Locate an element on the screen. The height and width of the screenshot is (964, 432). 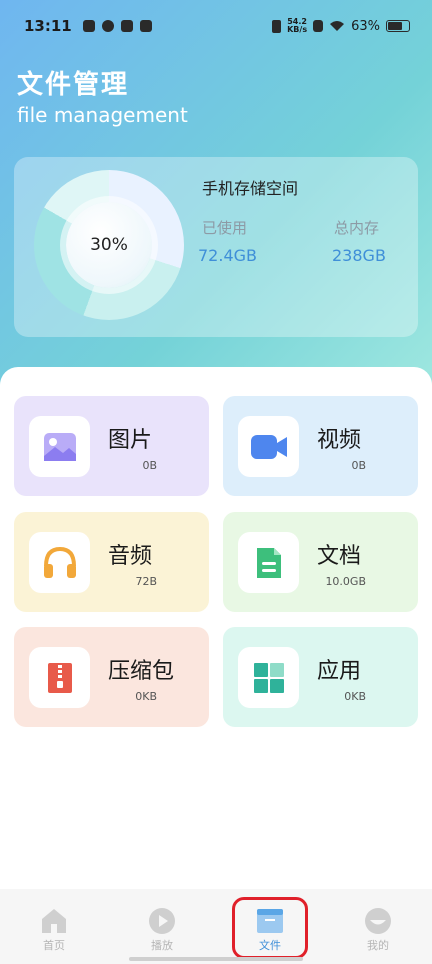
used-label: 已使用 is located at coordinates (225, 228).